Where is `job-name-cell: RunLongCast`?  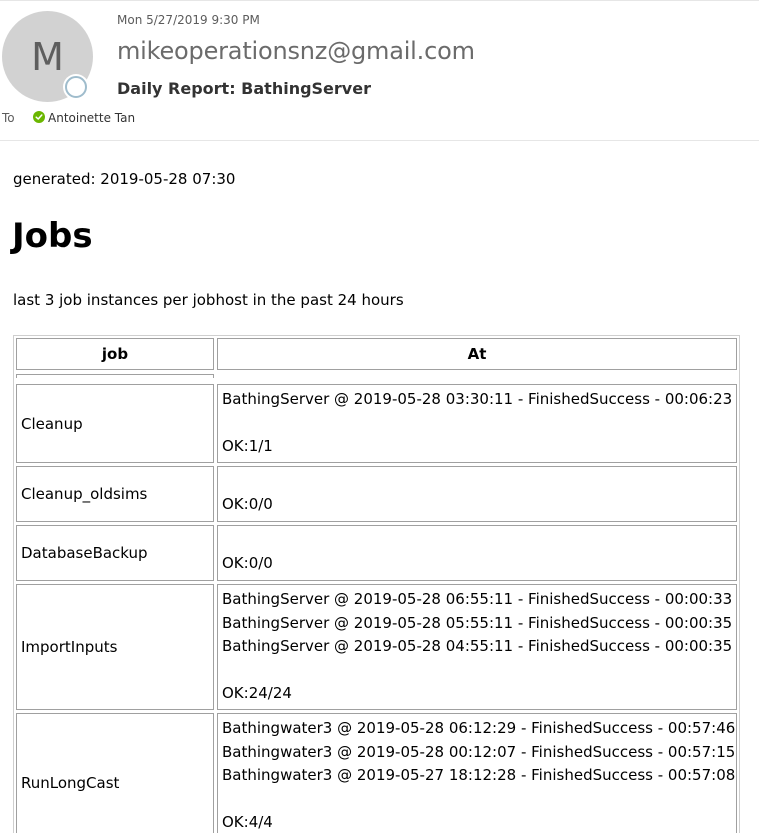 job-name-cell: RunLongCast is located at coordinates (115, 773).